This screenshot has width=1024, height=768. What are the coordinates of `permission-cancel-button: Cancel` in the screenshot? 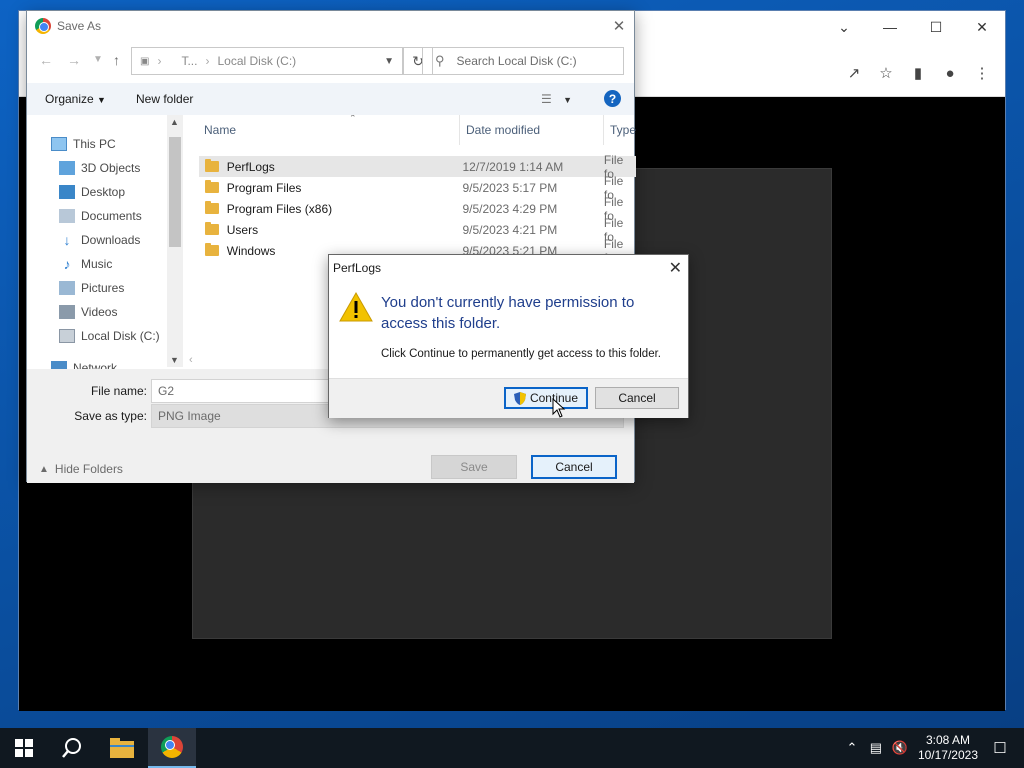 It's located at (637, 398).